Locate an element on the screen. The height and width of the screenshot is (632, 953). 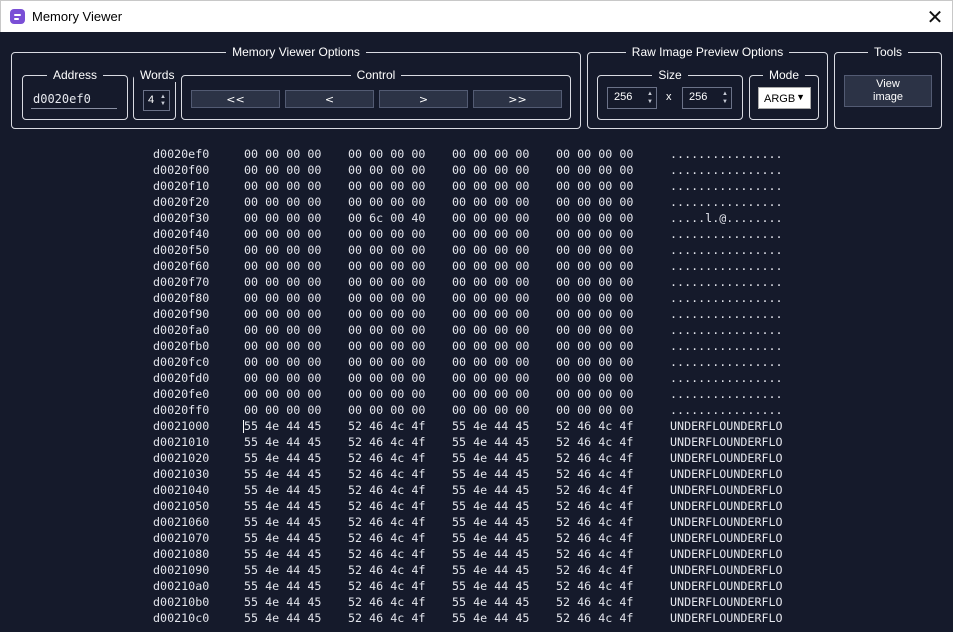
row-address: d0021010 is located at coordinates (181, 442).